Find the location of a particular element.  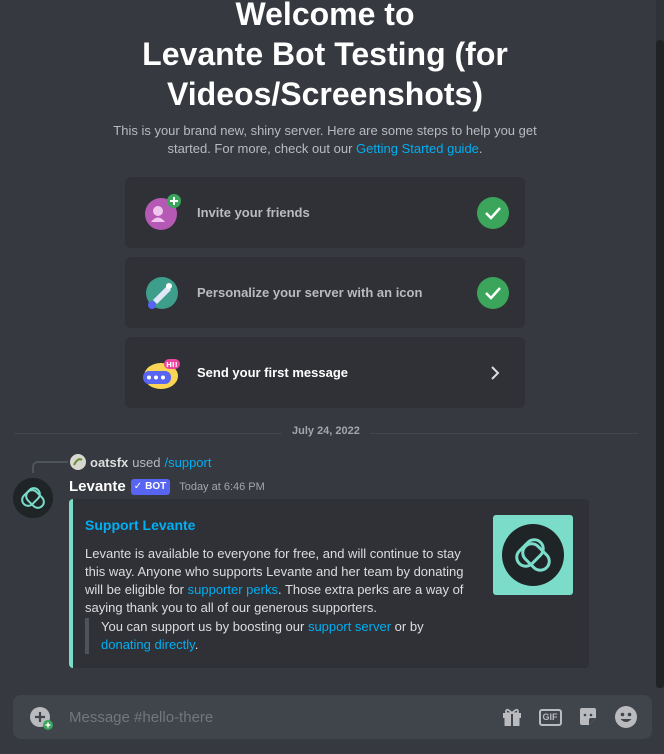

welcome-title-line: Videos/Screenshots) is located at coordinates (325, 94).